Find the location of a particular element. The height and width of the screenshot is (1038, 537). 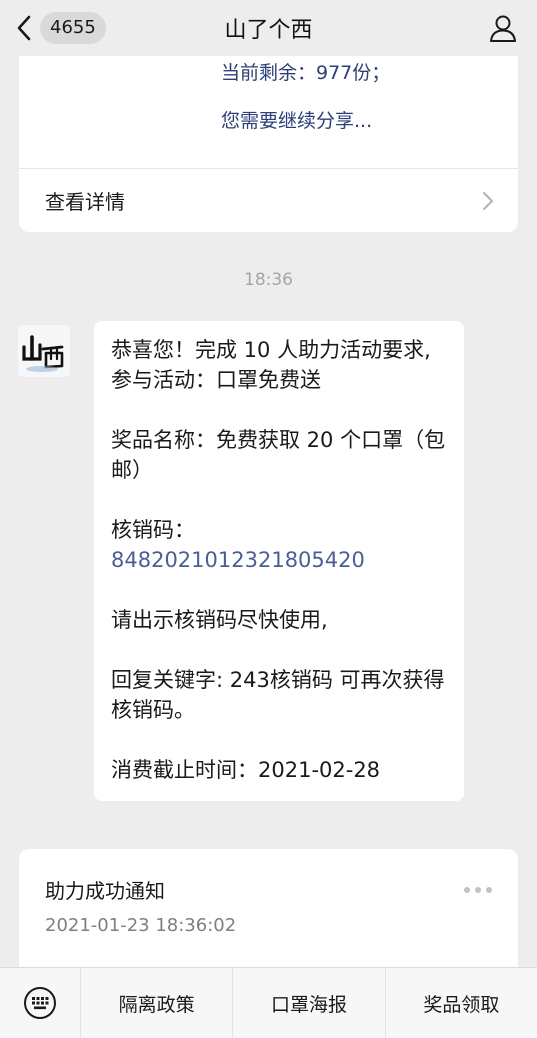

chat-title: 山了个西 is located at coordinates (268, 30).